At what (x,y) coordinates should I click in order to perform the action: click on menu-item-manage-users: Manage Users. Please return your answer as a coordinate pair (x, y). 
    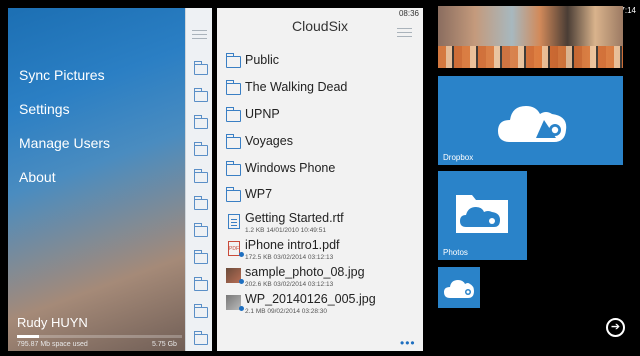
    Looking at the image, I should click on (64, 143).